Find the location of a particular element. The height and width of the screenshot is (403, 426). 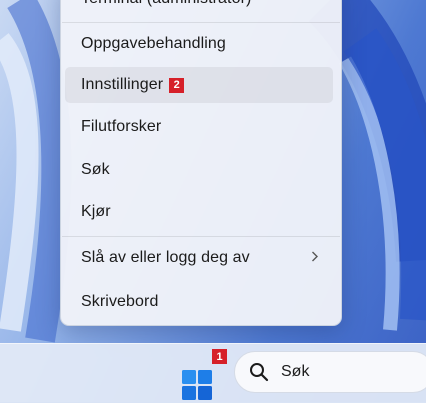

search-label: Søk is located at coordinates (295, 371).